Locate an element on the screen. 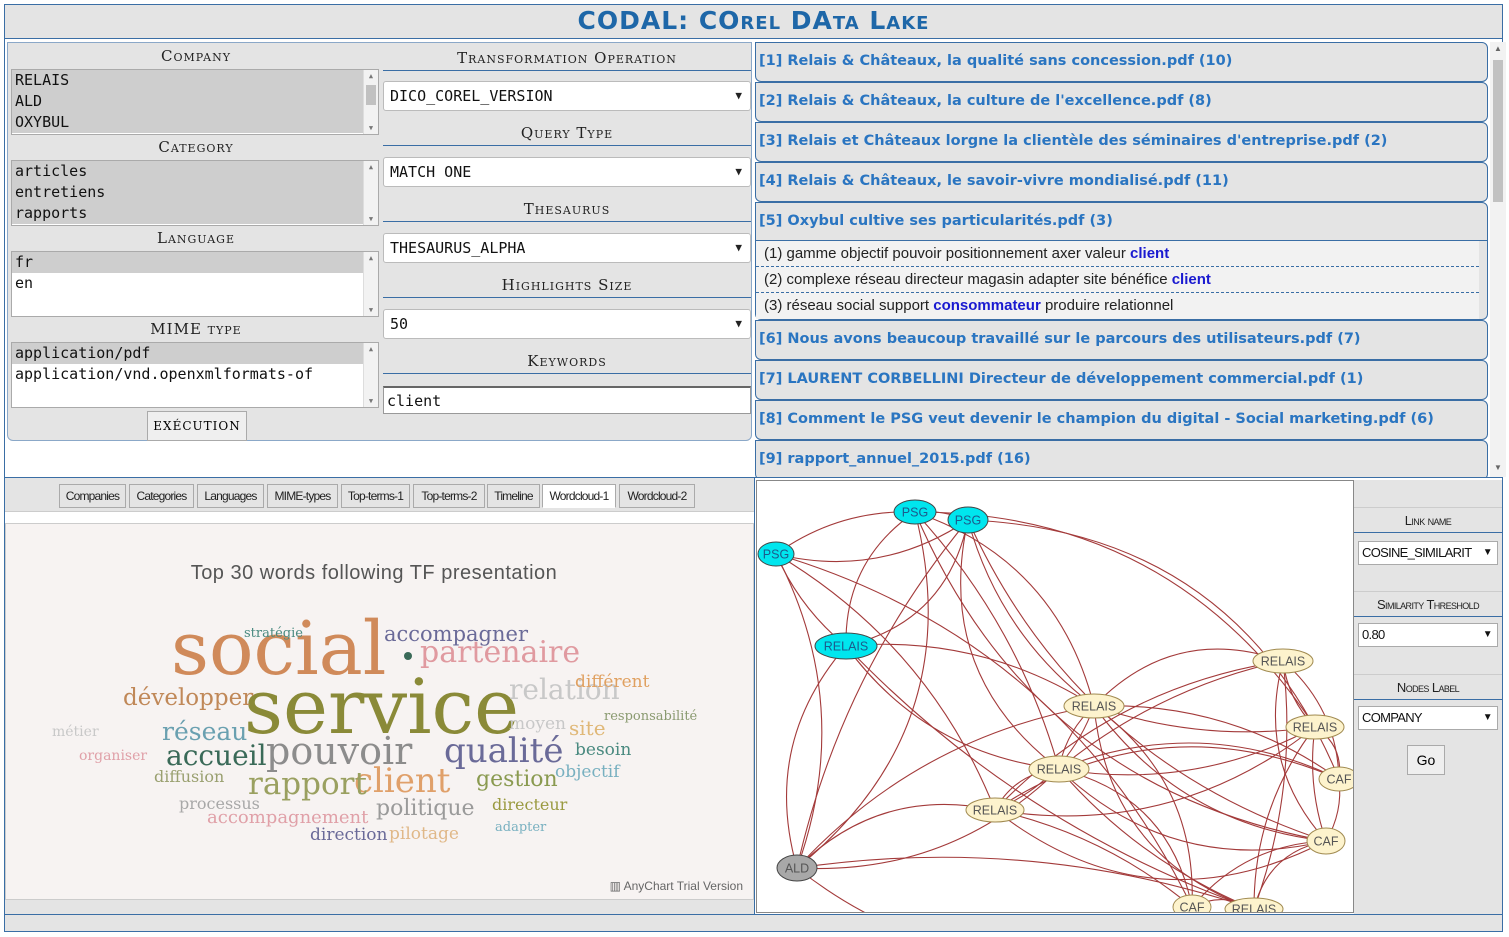 This screenshot has height=937, width=1509. tab-languages: Languages is located at coordinates (230, 496).